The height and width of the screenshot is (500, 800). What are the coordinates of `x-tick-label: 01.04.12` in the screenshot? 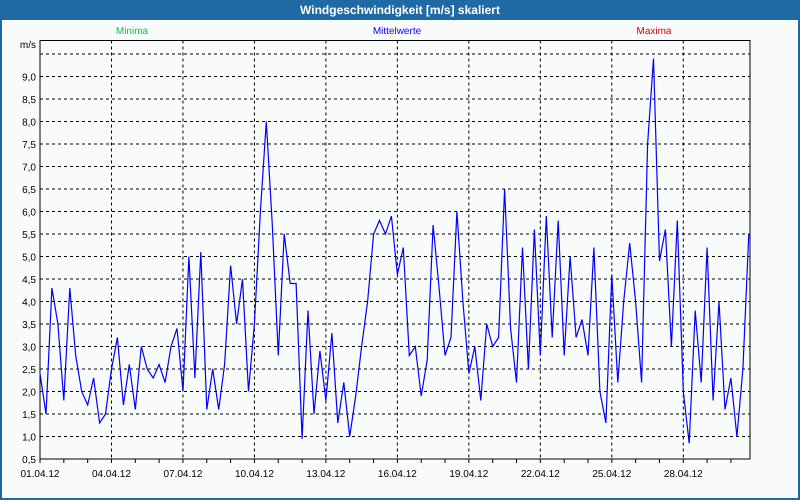 It's located at (40, 474).